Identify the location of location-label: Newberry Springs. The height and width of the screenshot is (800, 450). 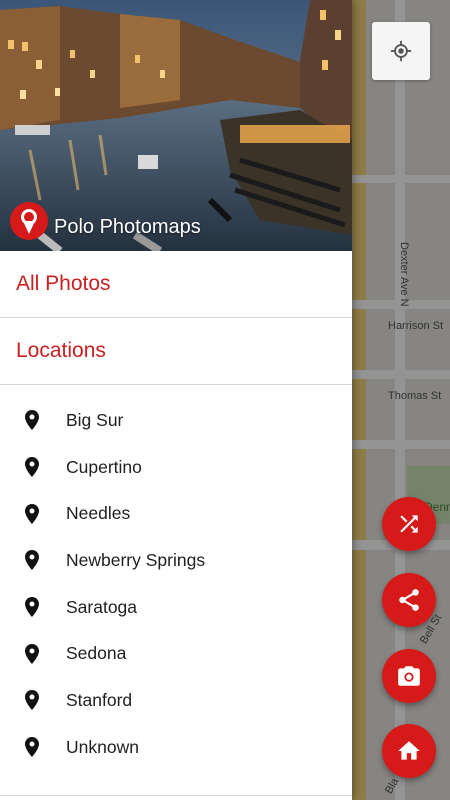
(136, 559).